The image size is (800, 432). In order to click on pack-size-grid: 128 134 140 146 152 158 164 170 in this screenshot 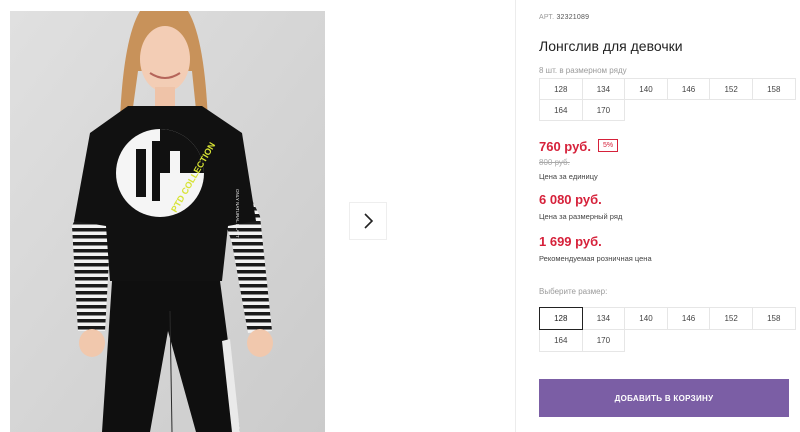, I will do `click(668, 99)`.